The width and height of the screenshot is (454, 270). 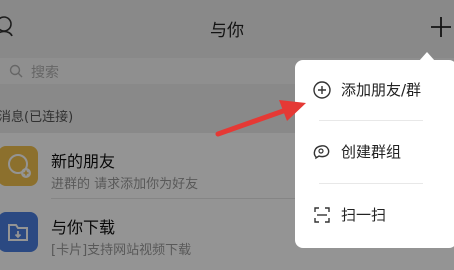 What do you see at coordinates (364, 215) in the screenshot?
I see `menu-item-label: 扫一扫` at bounding box center [364, 215].